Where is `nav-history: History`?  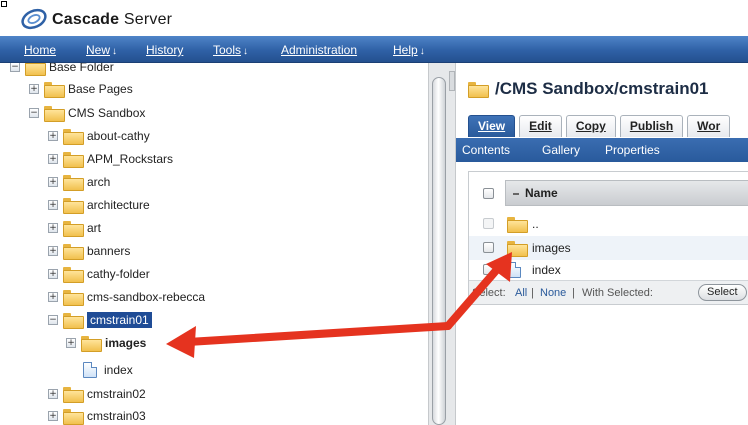 nav-history: History is located at coordinates (164, 50).